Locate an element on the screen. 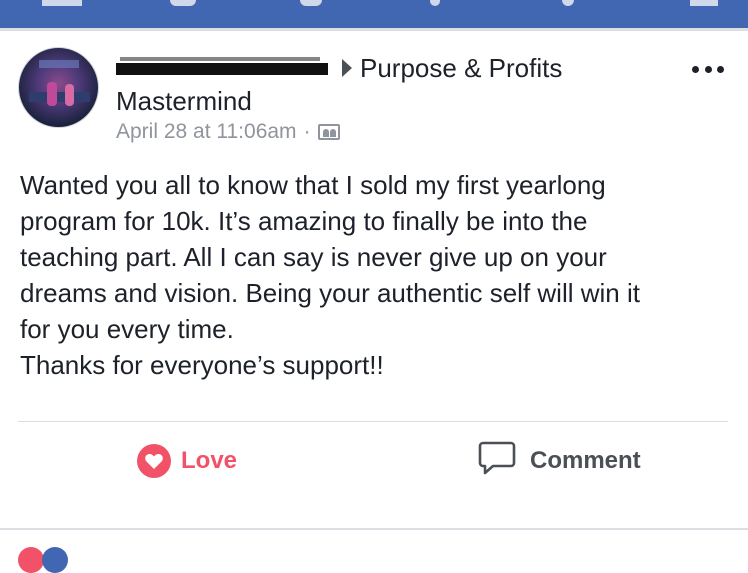 Image resolution: width=748 pixels, height=573 pixels. top-navigation-bar is located at coordinates (374, 14).